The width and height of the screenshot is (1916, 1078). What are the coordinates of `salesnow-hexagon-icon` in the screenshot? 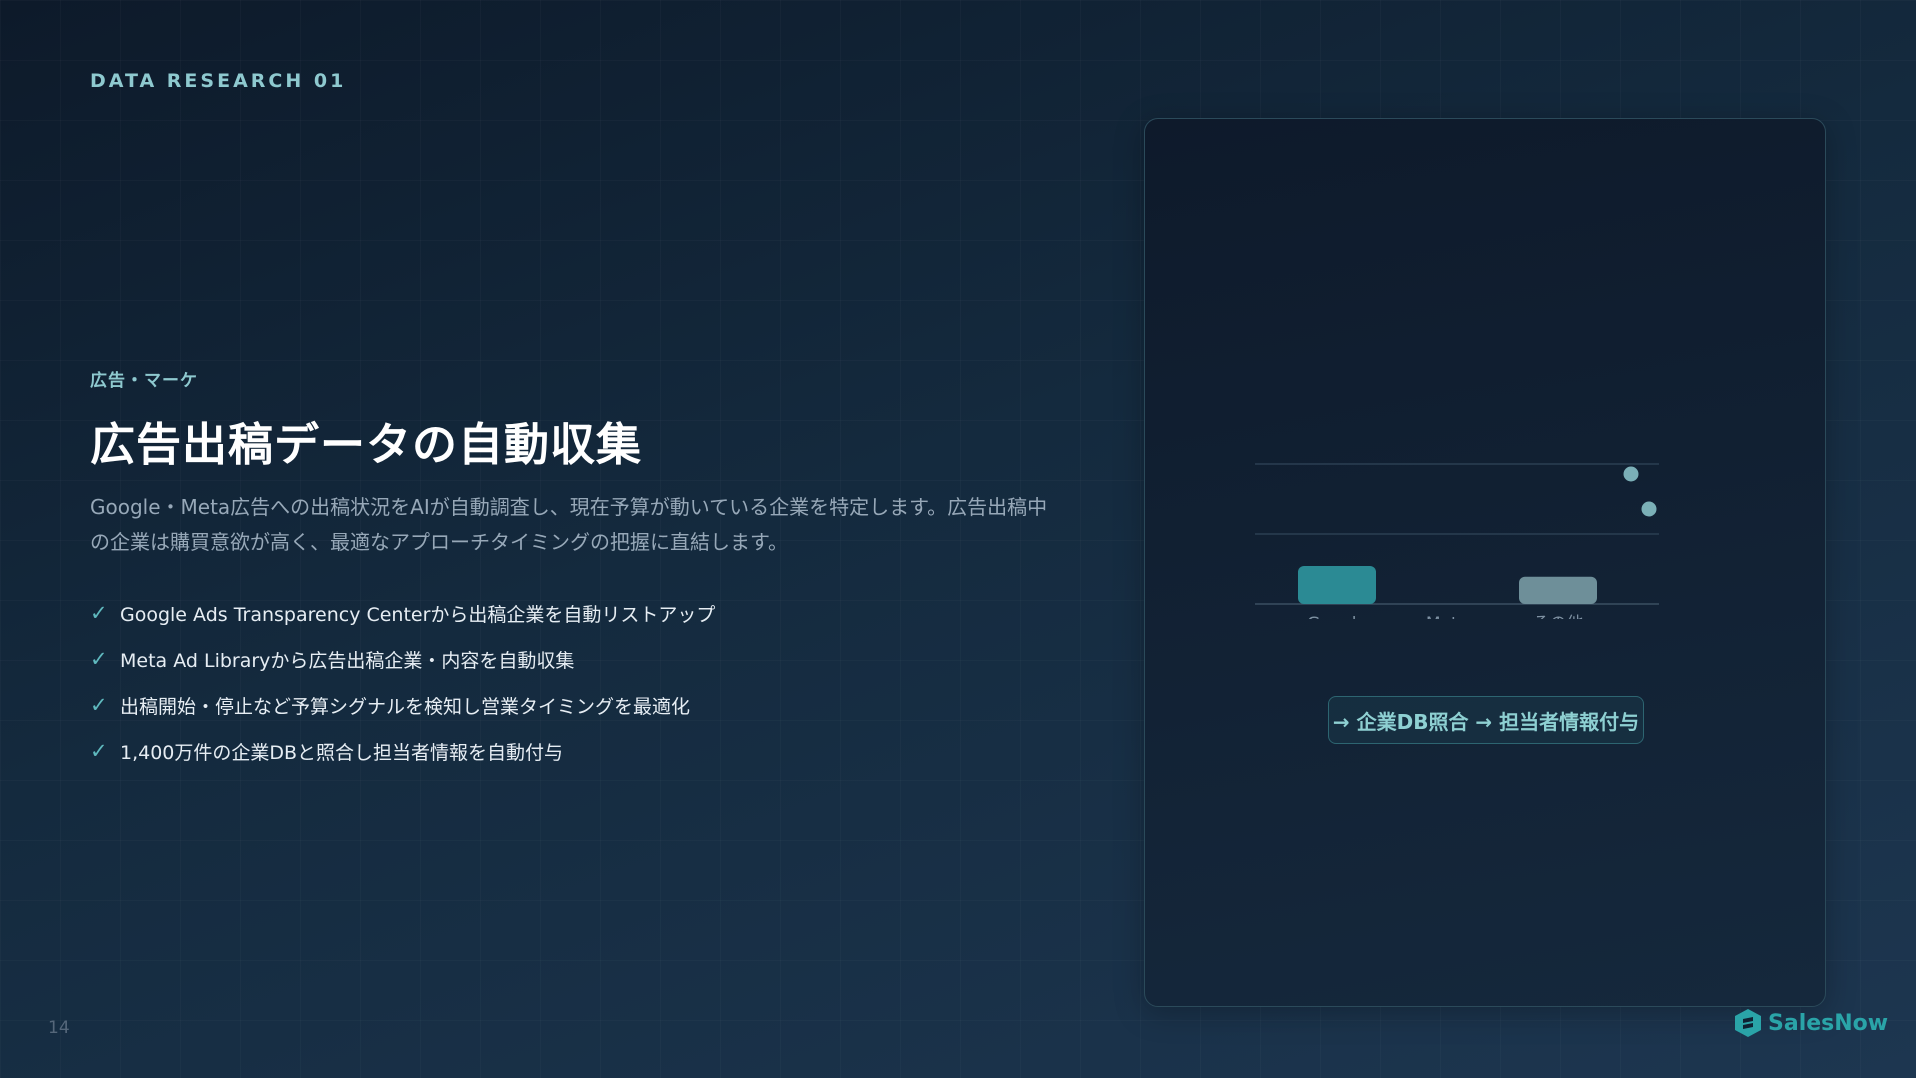 It's located at (1748, 1023).